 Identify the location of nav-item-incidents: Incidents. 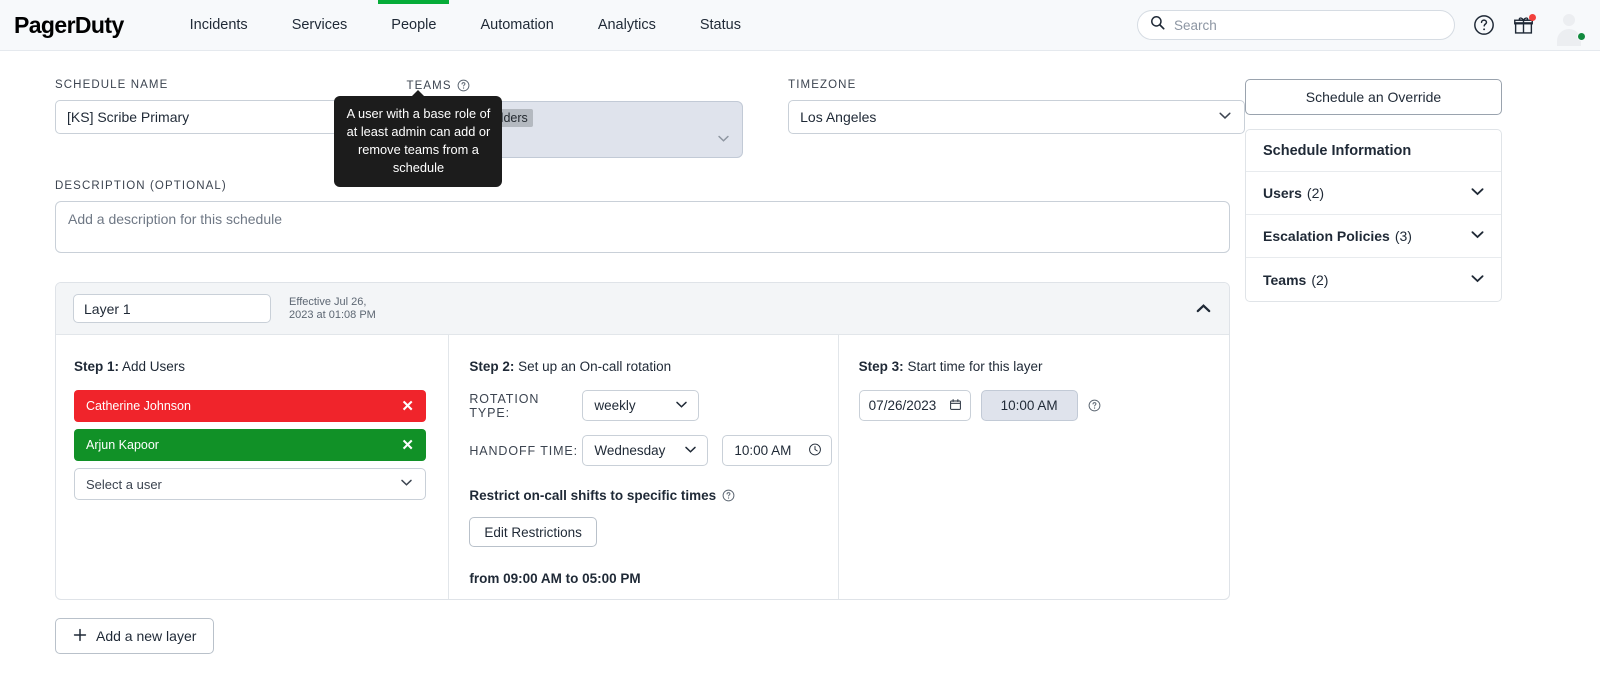
(219, 25).